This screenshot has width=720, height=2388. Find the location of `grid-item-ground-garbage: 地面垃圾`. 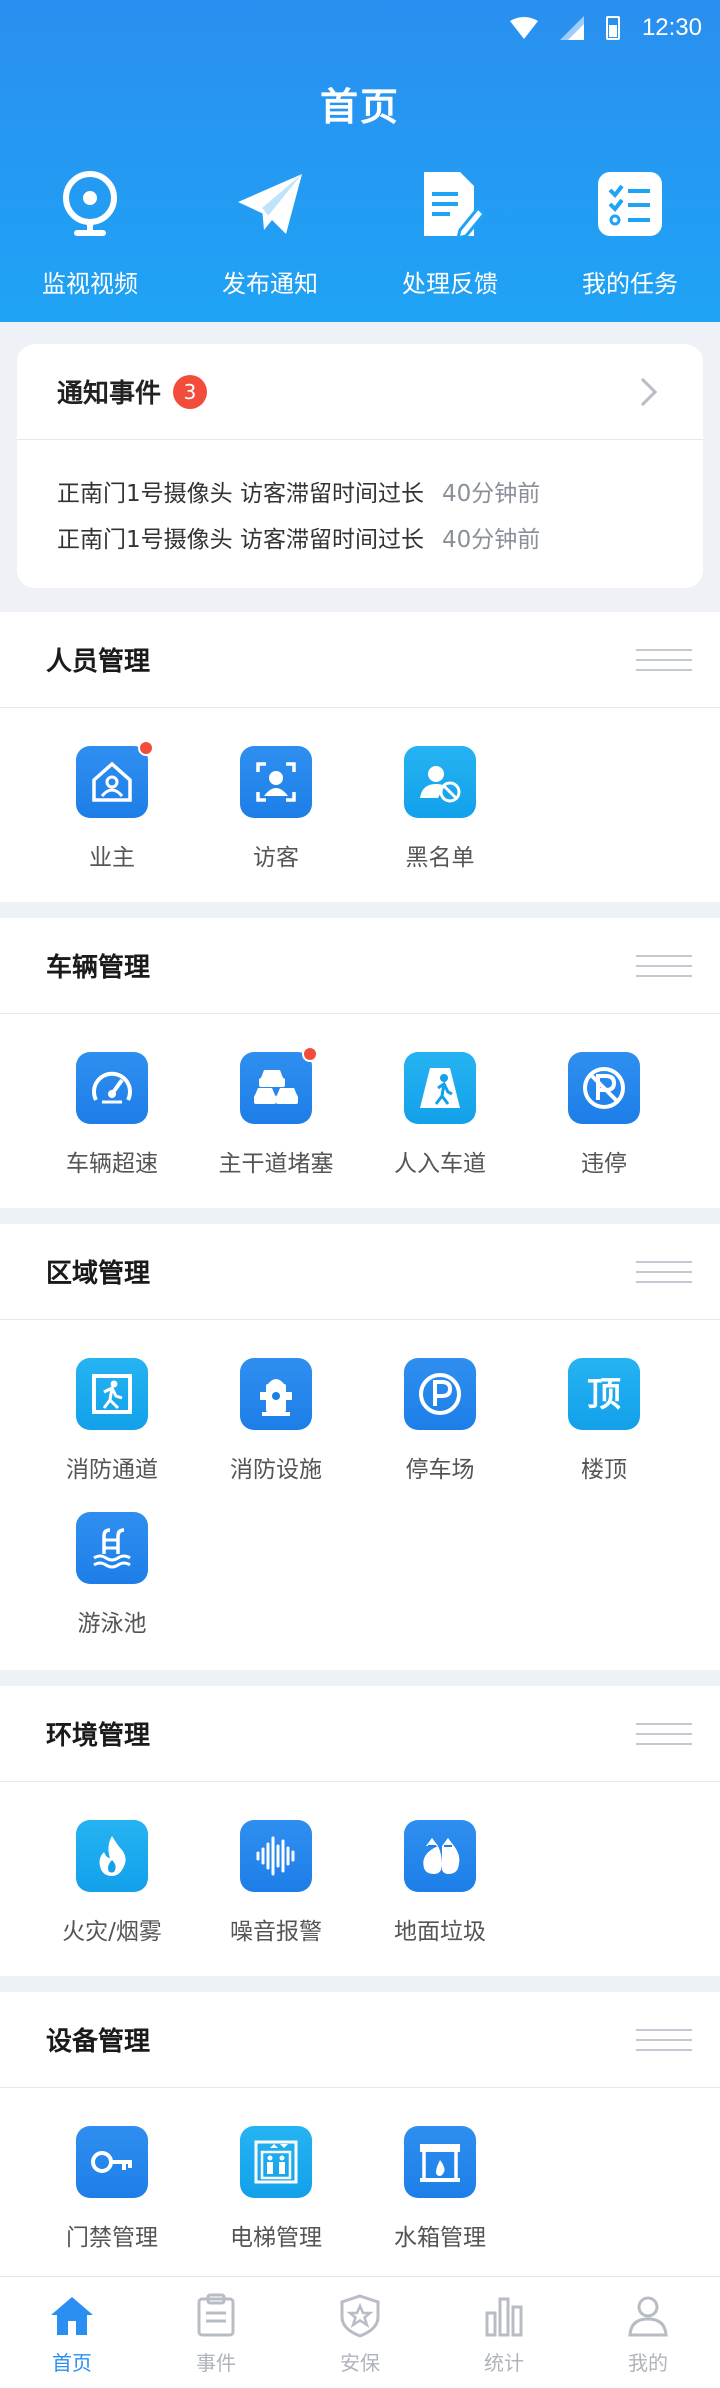

grid-item-ground-garbage: 地面垃圾 is located at coordinates (440, 1897).